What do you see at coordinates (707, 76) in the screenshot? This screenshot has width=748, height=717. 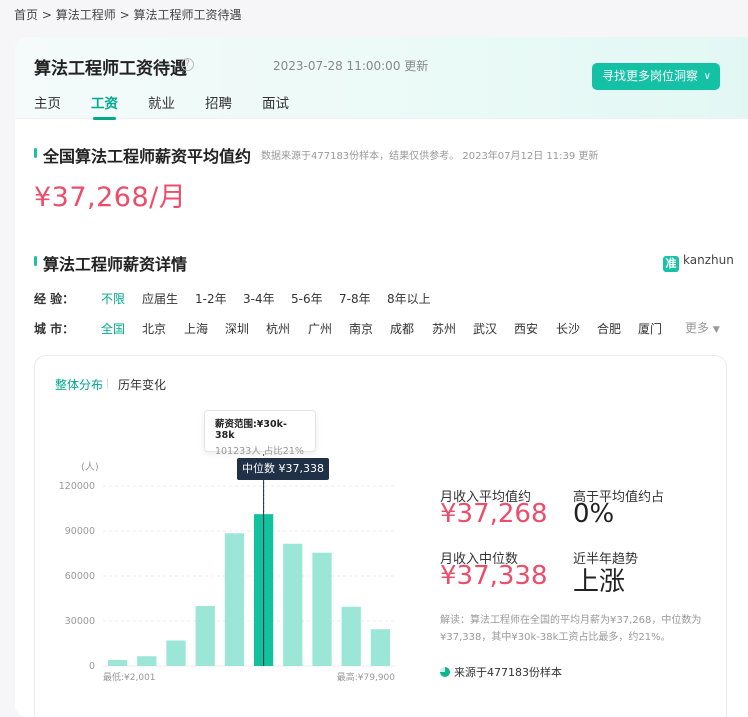 I see `chevron-down-icon: ∨` at bounding box center [707, 76].